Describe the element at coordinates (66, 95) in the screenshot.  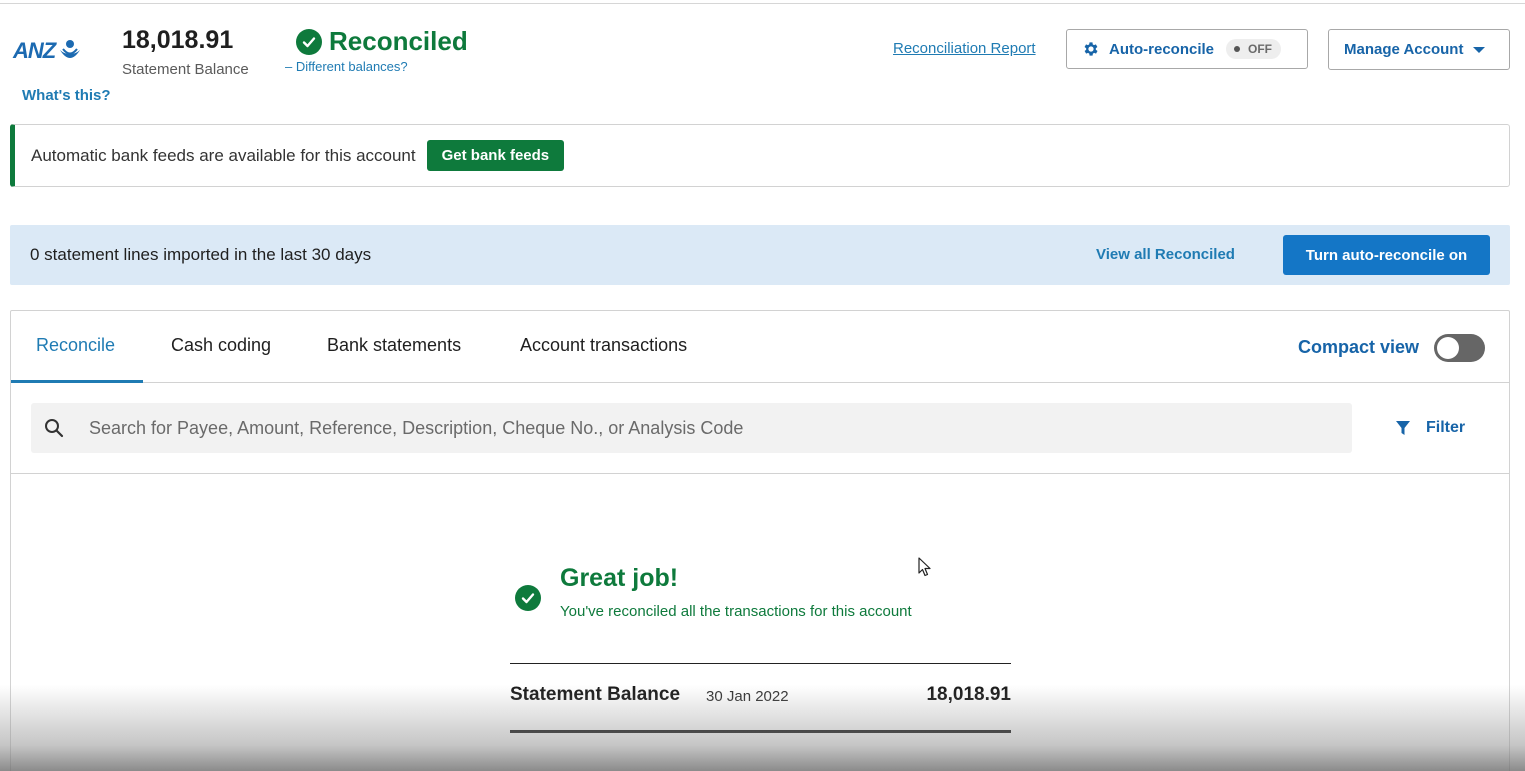
I see `whats-this-link: What's this?` at that location.